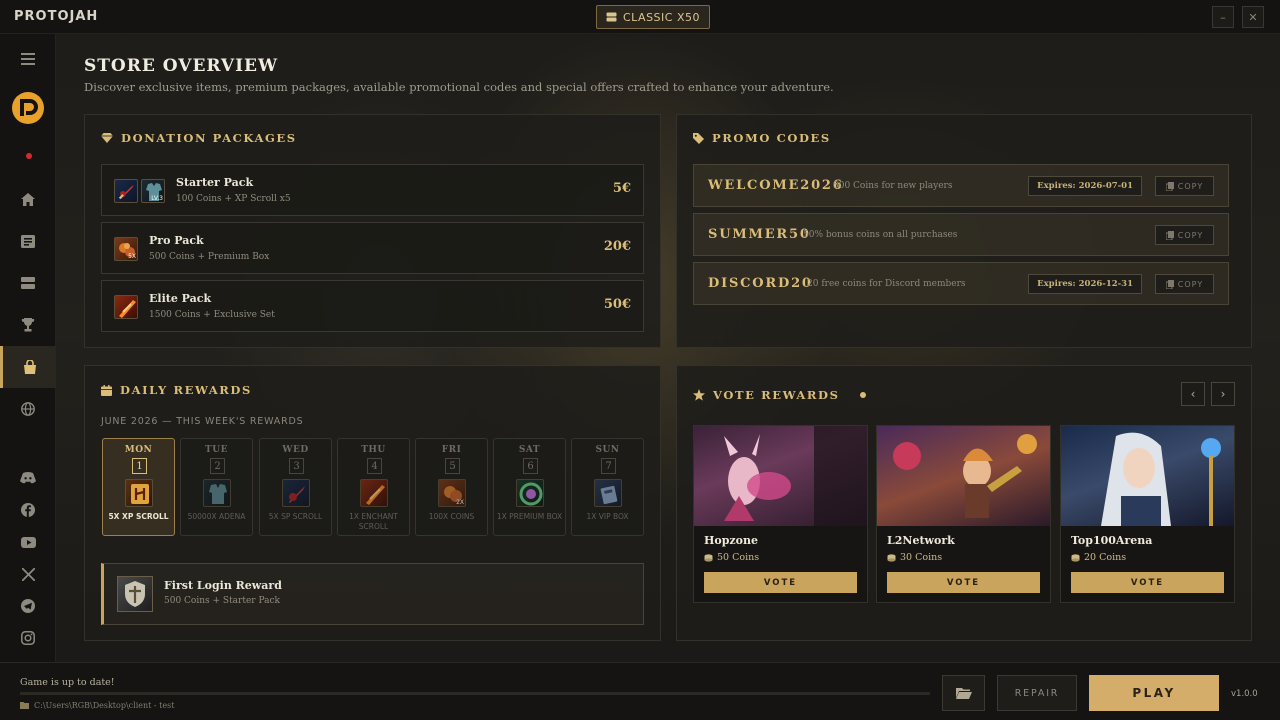 The width and height of the screenshot is (1280, 720). I want to click on vote-coins-amount: 30 Coins, so click(921, 557).